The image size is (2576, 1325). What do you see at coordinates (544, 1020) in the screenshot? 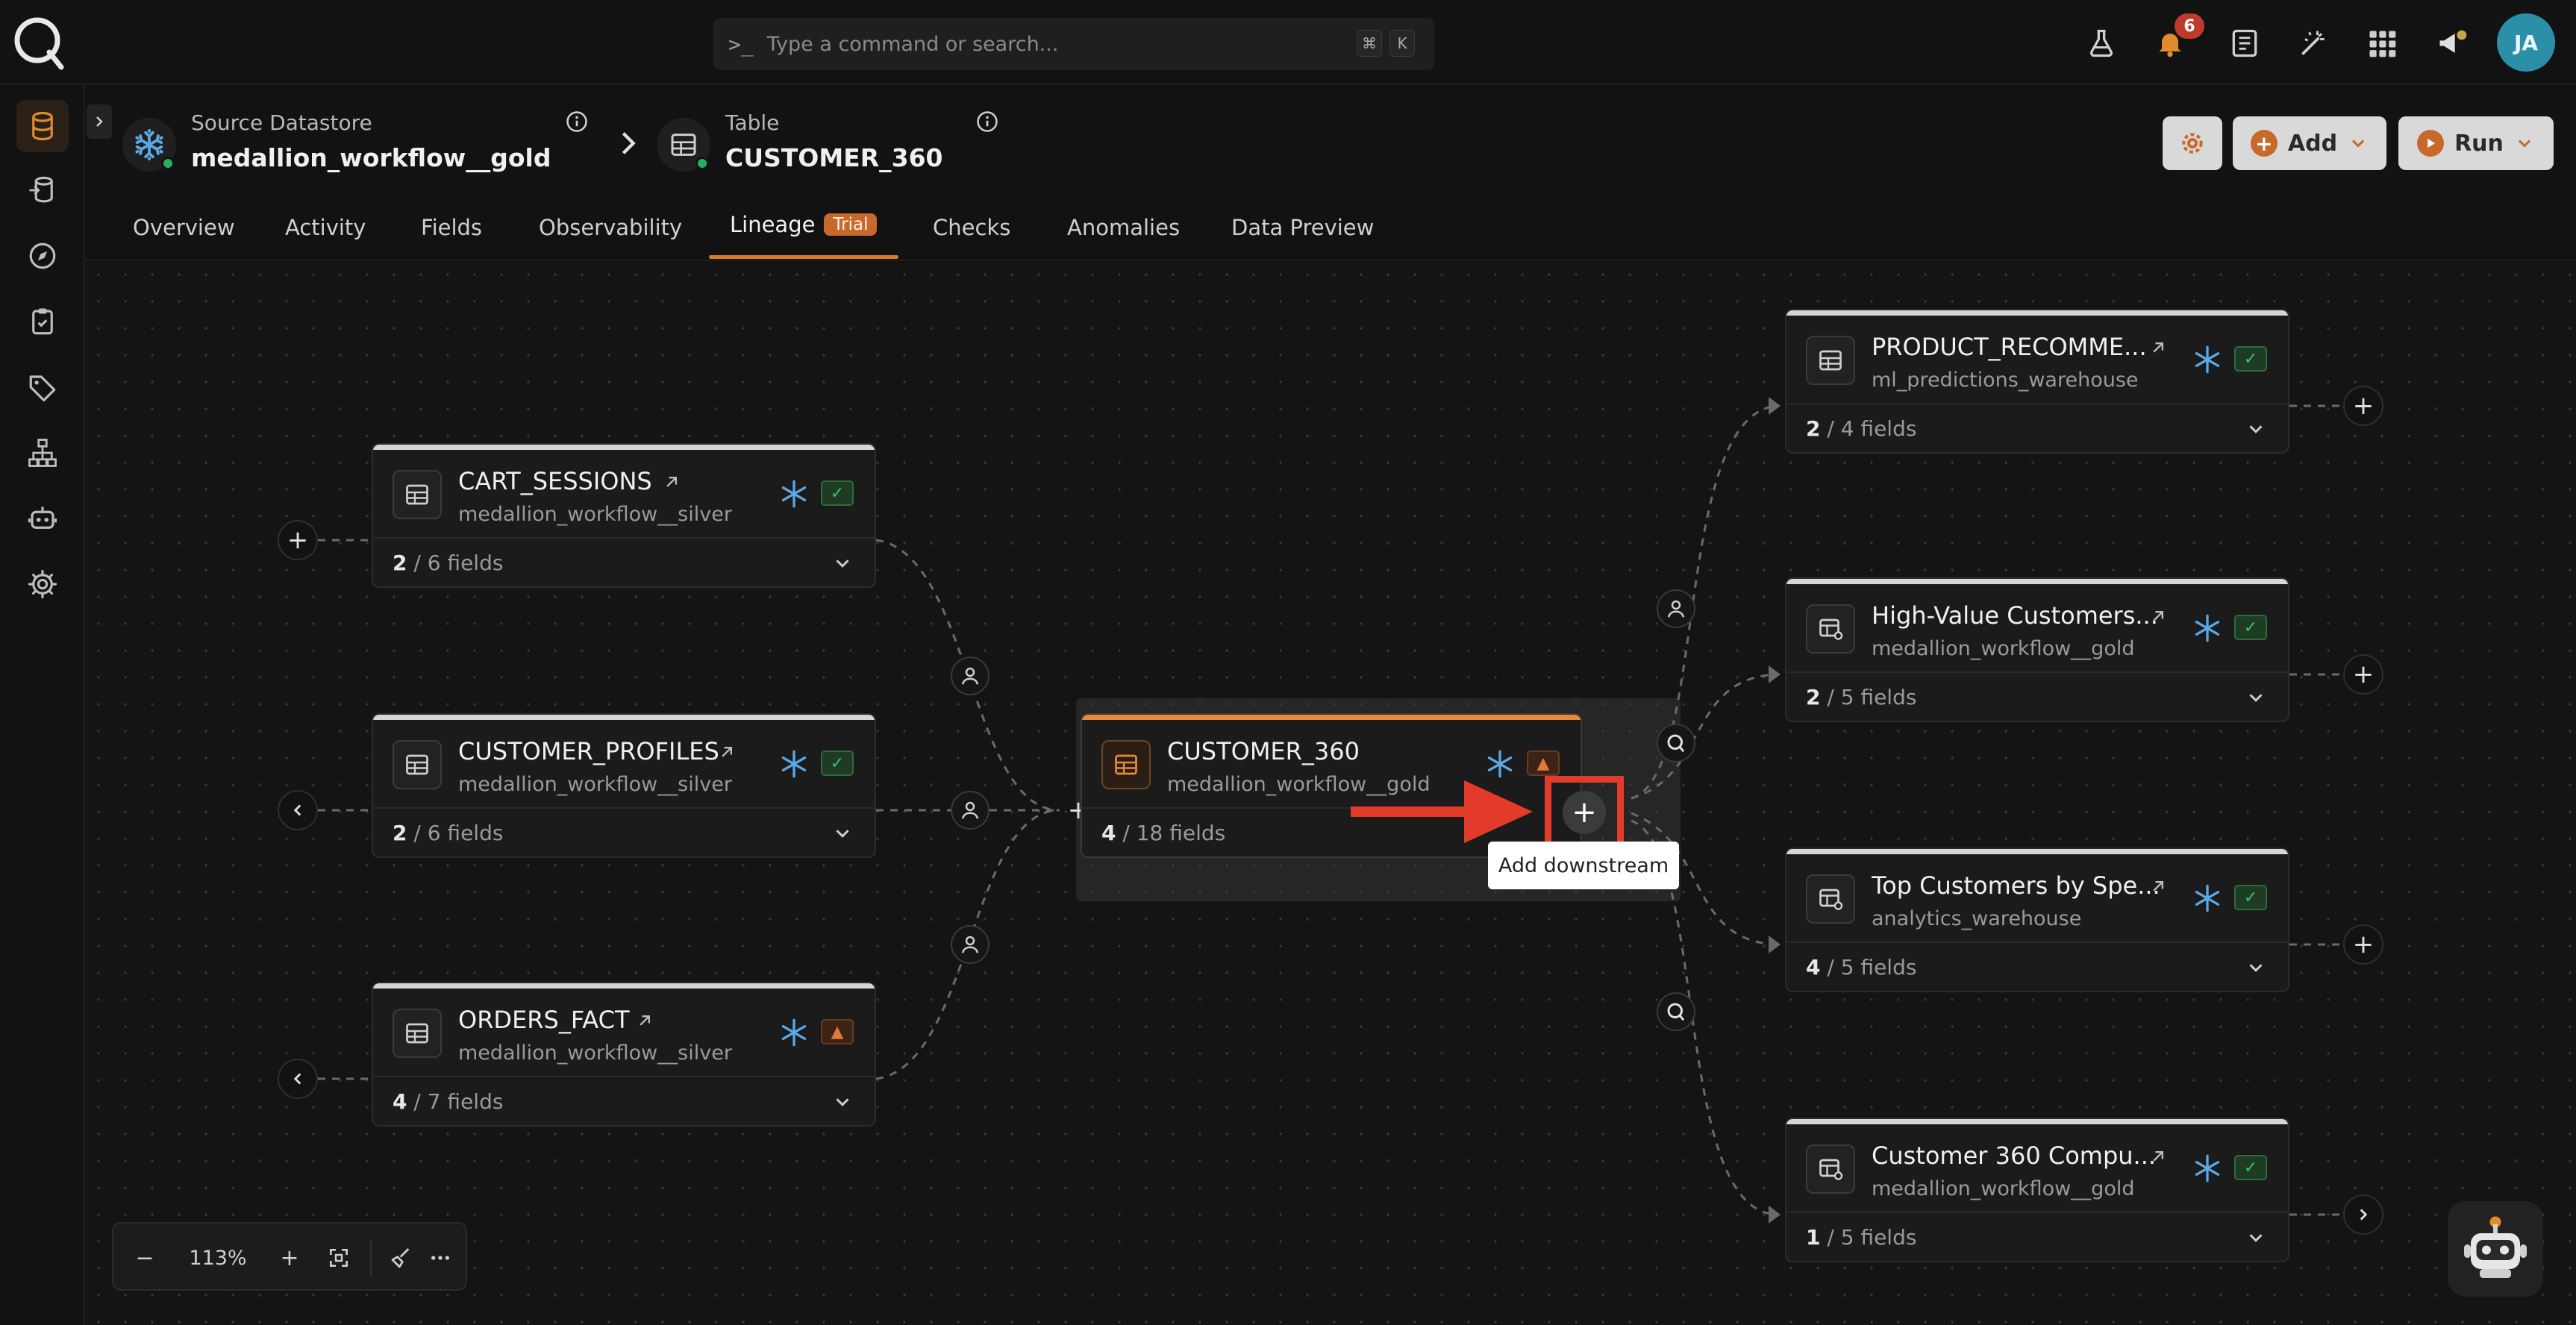
I see `node-title: ORDERS_FACT` at bounding box center [544, 1020].